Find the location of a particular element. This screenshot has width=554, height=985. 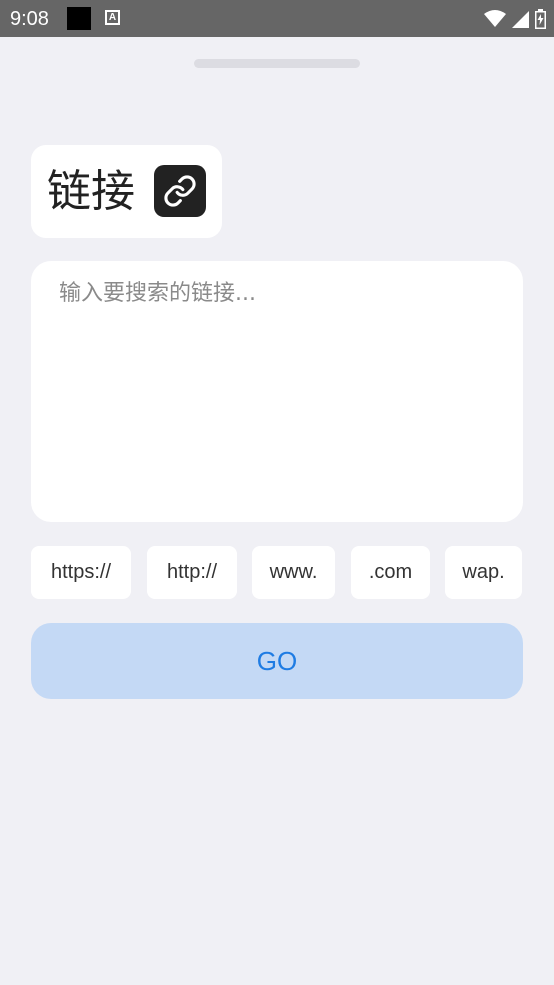

chip-wap: wap. is located at coordinates (483, 572).